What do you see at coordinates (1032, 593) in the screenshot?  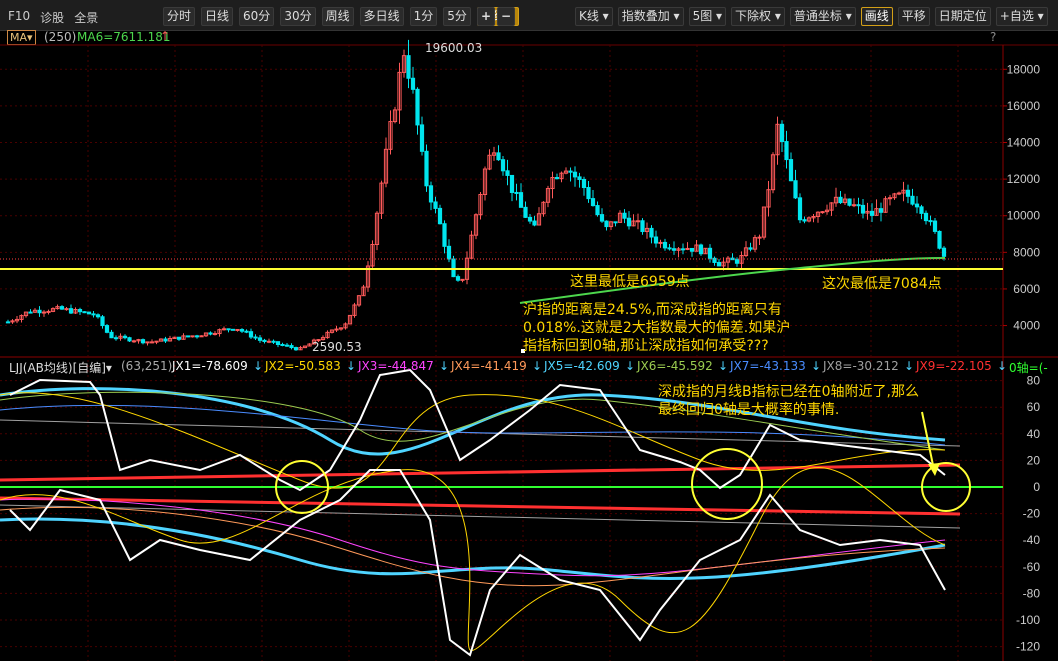 I see `indicator-tick-label: -80` at bounding box center [1032, 593].